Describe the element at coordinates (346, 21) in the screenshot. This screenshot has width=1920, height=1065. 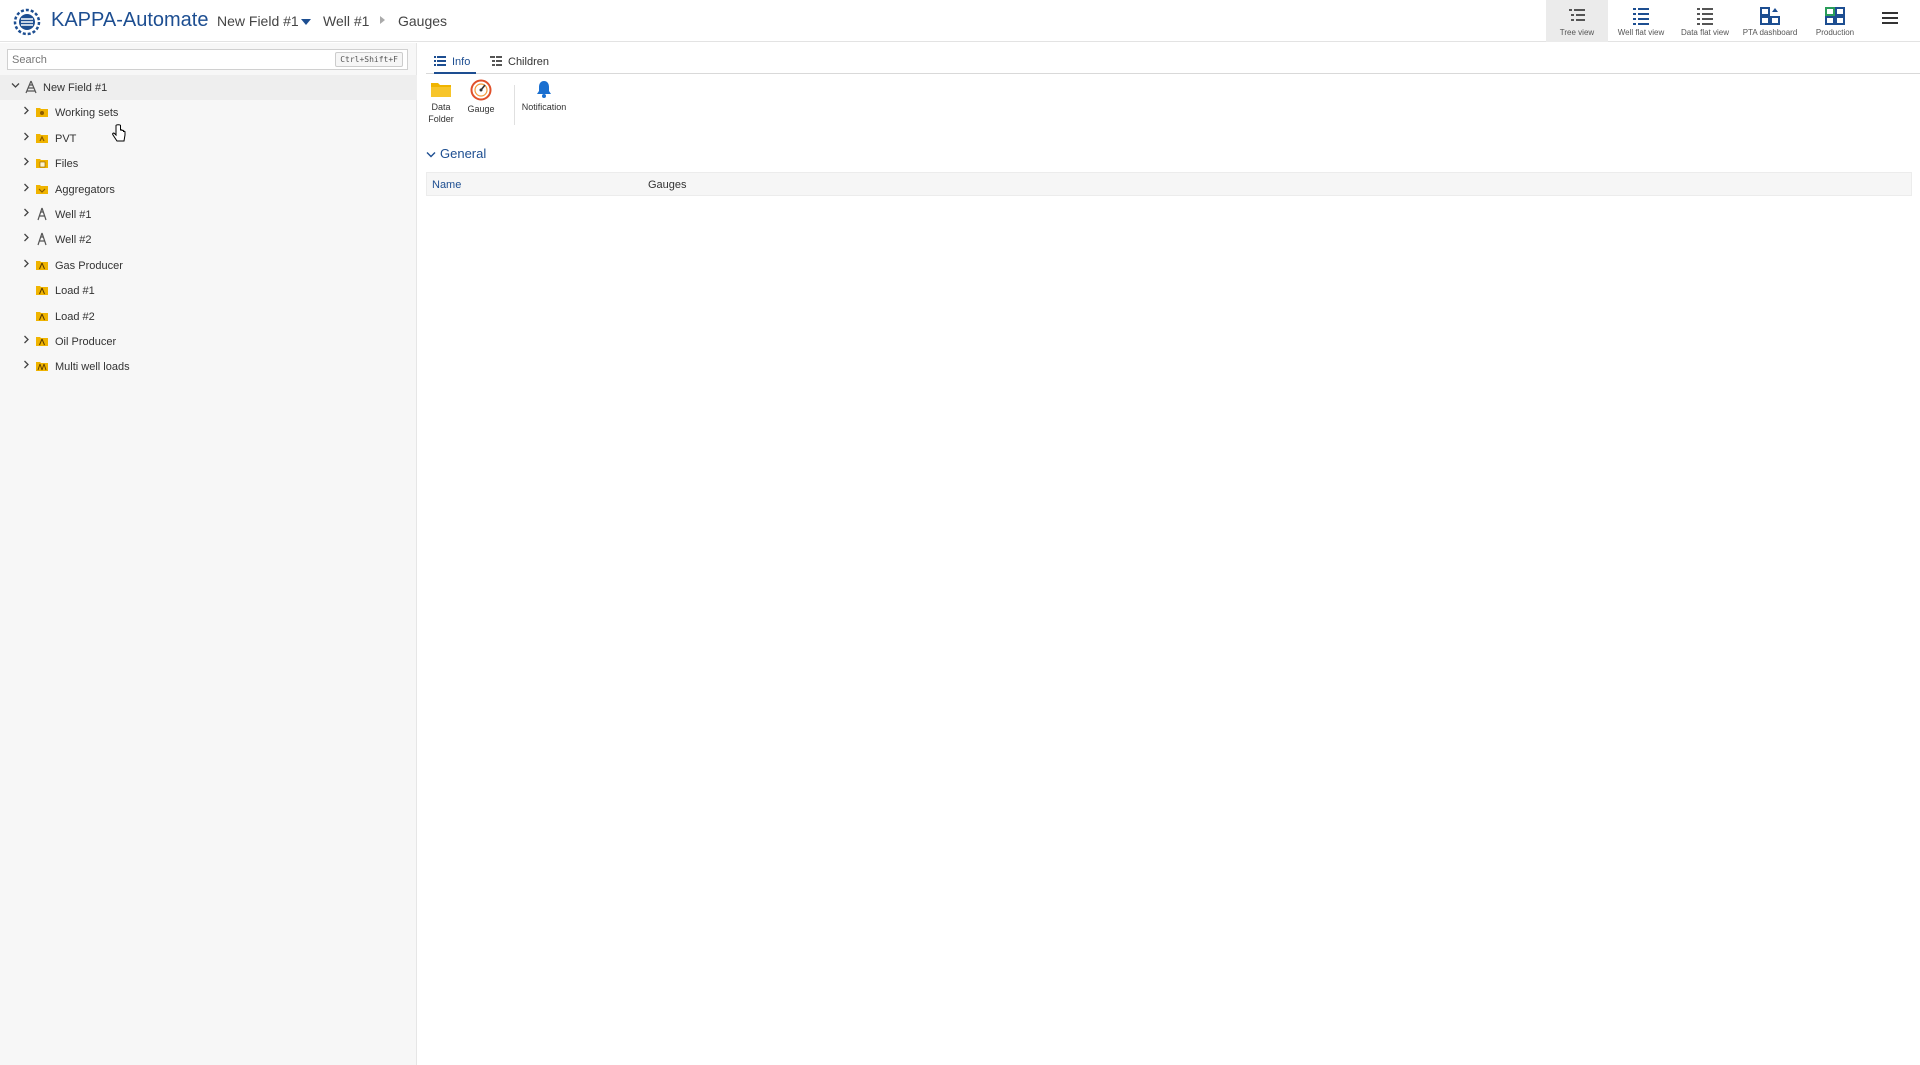
I see `breadcrumb-well: Well #1` at that location.